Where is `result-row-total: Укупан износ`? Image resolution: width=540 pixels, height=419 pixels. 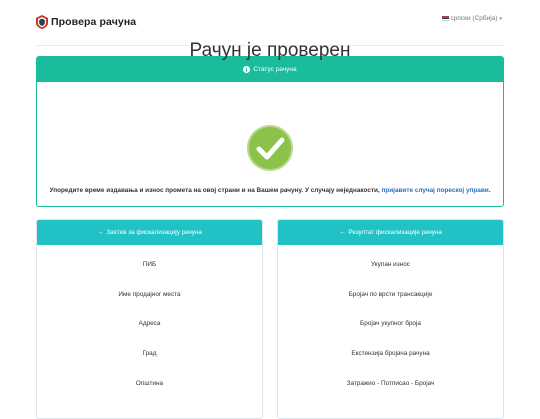 result-row-total: Укупан износ is located at coordinates (390, 265).